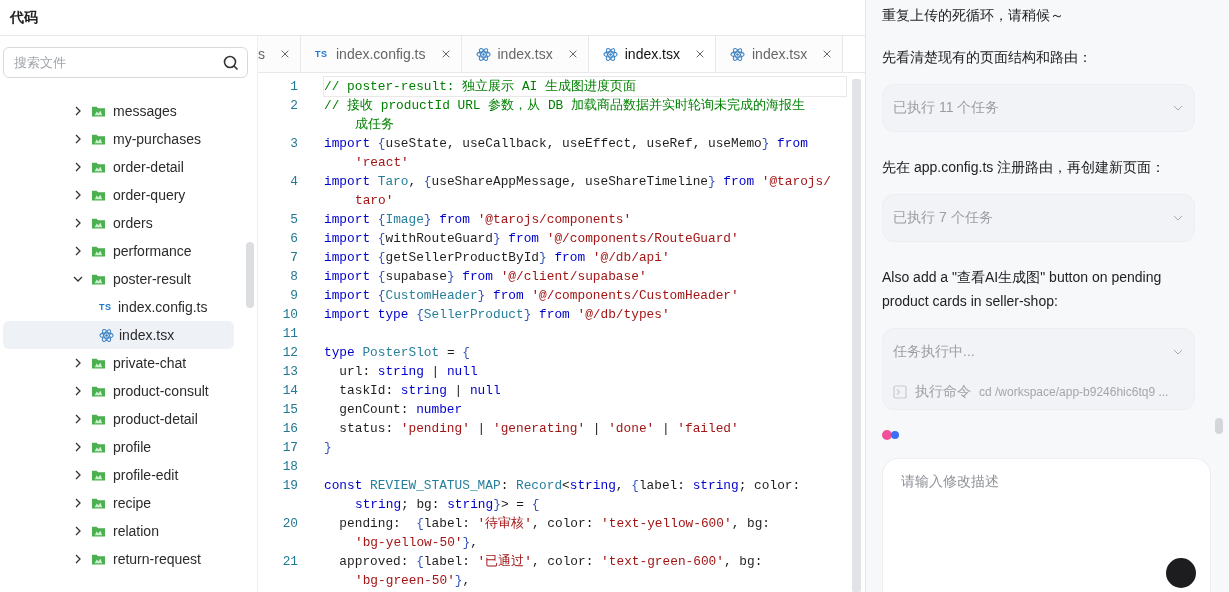 The width and height of the screenshot is (1229, 592). I want to click on tree-label: relation, so click(136, 531).